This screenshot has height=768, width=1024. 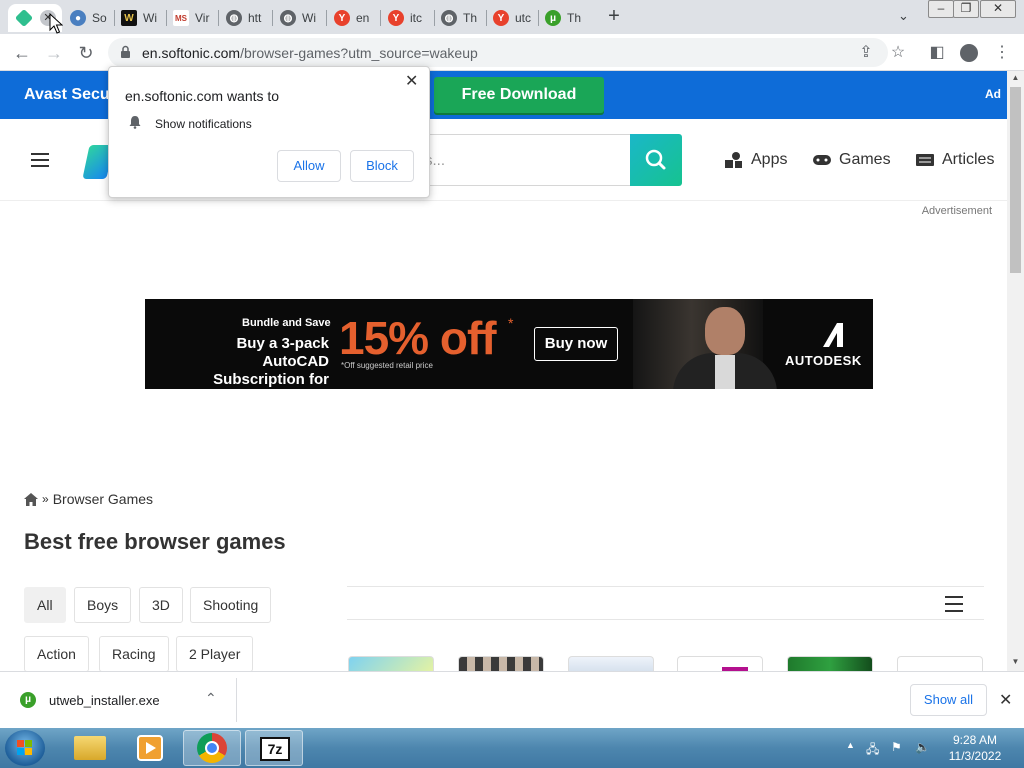 What do you see at coordinates (103, 605) in the screenshot?
I see `filter-boys: Boys` at bounding box center [103, 605].